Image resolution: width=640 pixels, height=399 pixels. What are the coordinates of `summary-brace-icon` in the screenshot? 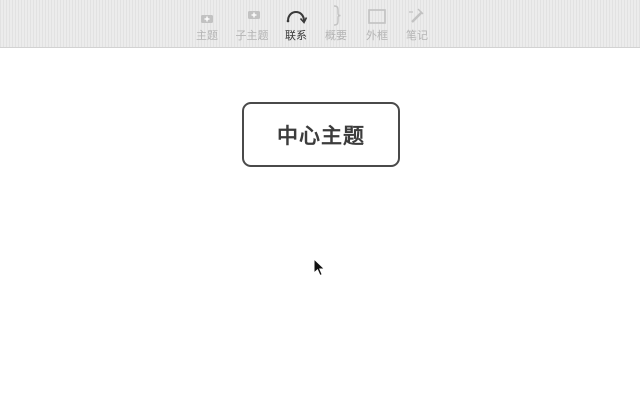 It's located at (336, 16).